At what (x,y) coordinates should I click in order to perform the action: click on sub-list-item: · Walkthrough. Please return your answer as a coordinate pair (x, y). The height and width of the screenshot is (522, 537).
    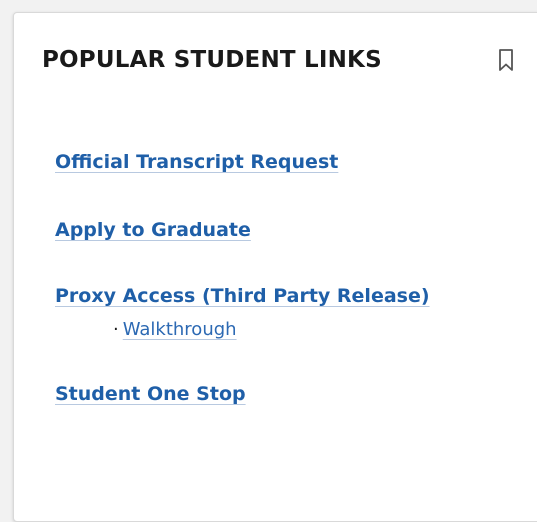
    Looking at the image, I should click on (175, 330).